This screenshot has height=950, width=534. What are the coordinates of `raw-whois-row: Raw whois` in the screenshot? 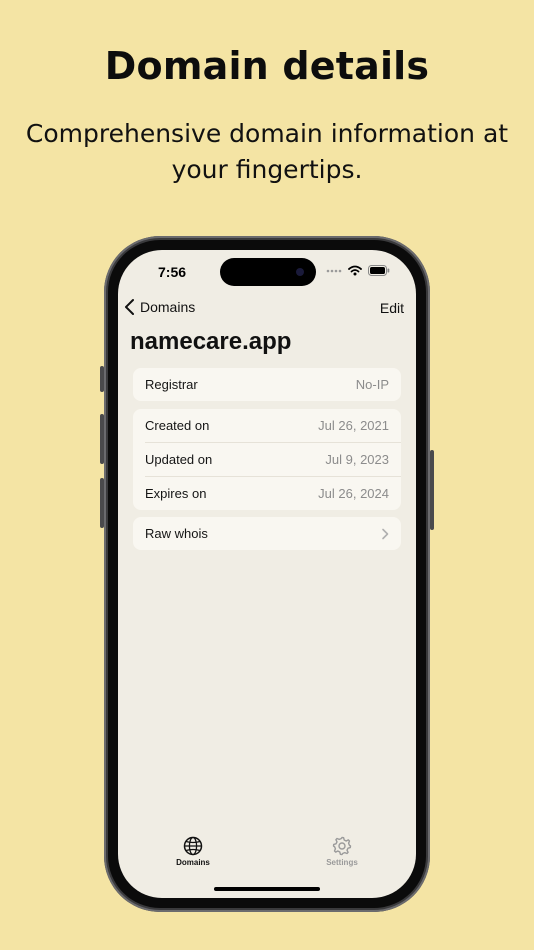 It's located at (267, 533).